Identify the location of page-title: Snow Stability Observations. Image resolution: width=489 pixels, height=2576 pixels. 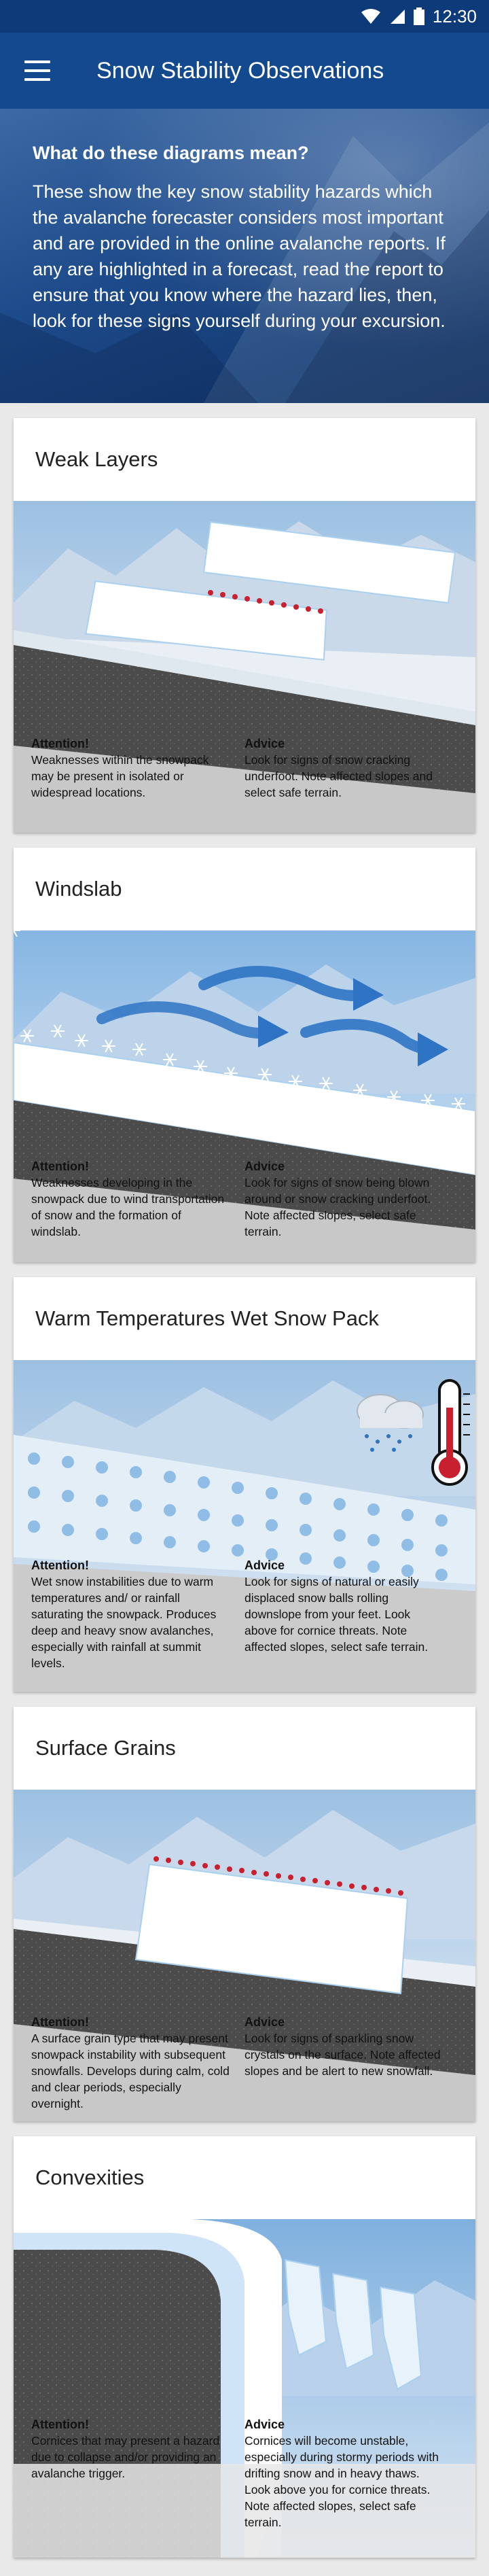
(240, 70).